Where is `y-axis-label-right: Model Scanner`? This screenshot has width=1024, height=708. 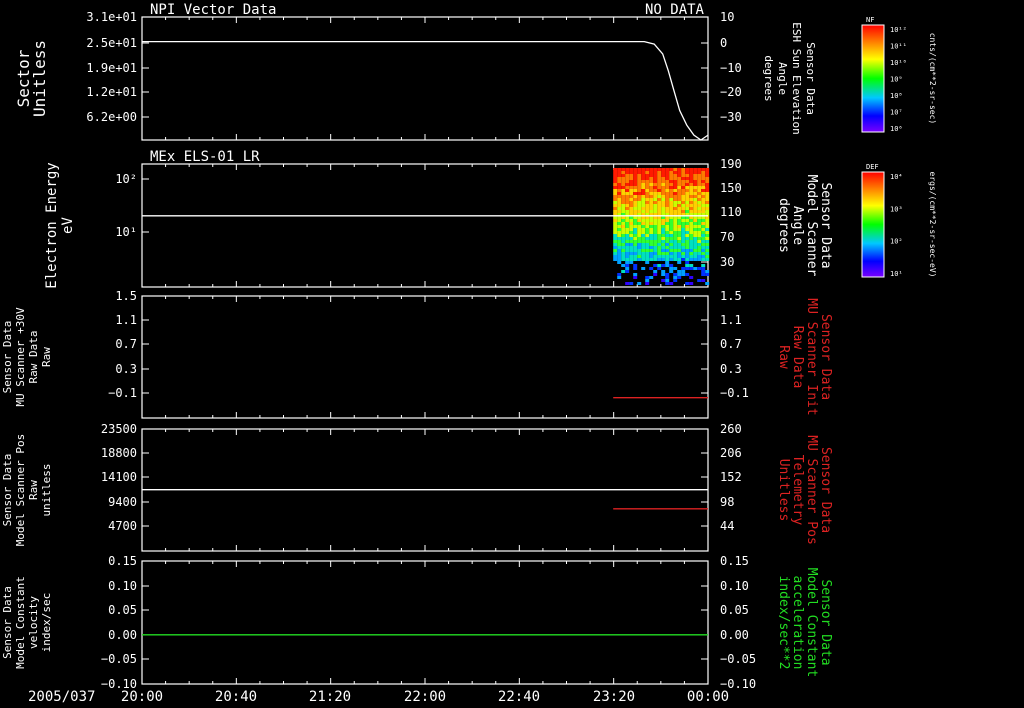
y-axis-label-right: Model Scanner is located at coordinates (811, 226).